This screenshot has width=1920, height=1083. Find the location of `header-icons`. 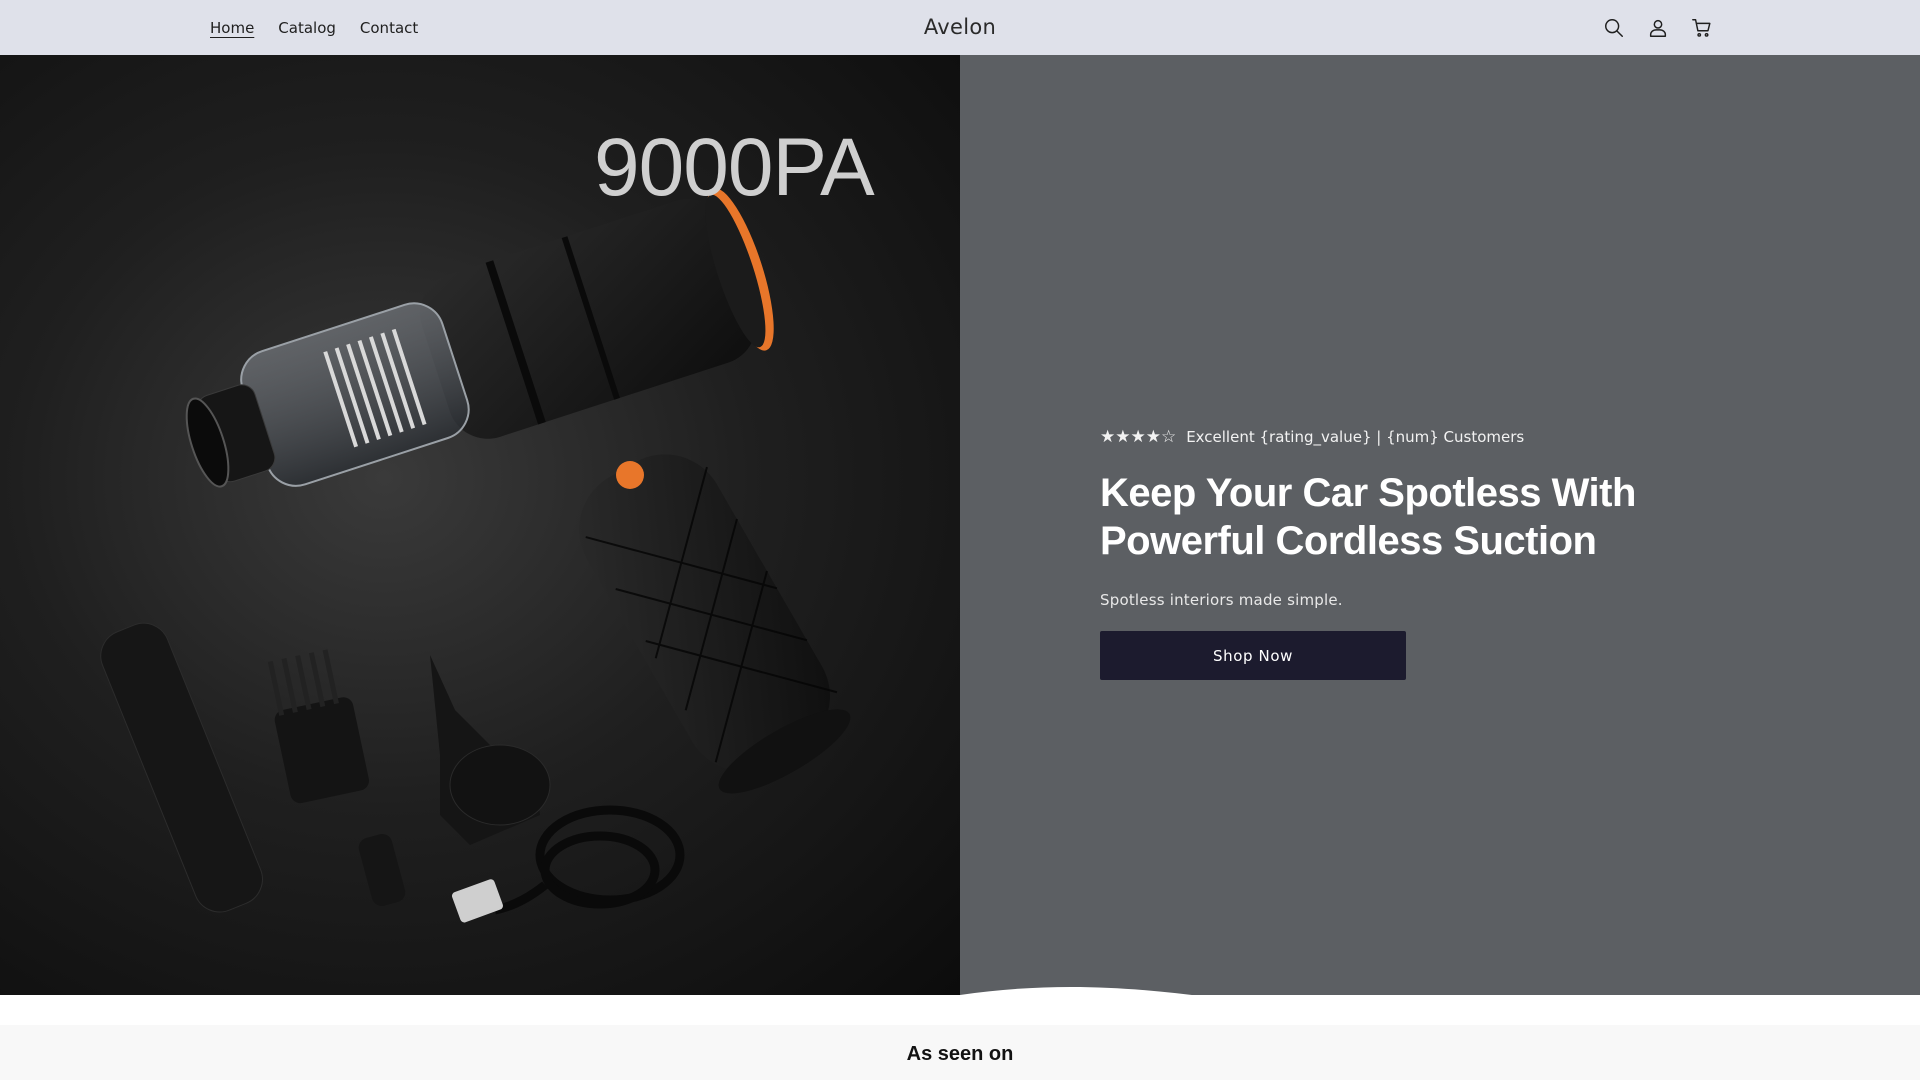

header-icons is located at coordinates (1658, 27).